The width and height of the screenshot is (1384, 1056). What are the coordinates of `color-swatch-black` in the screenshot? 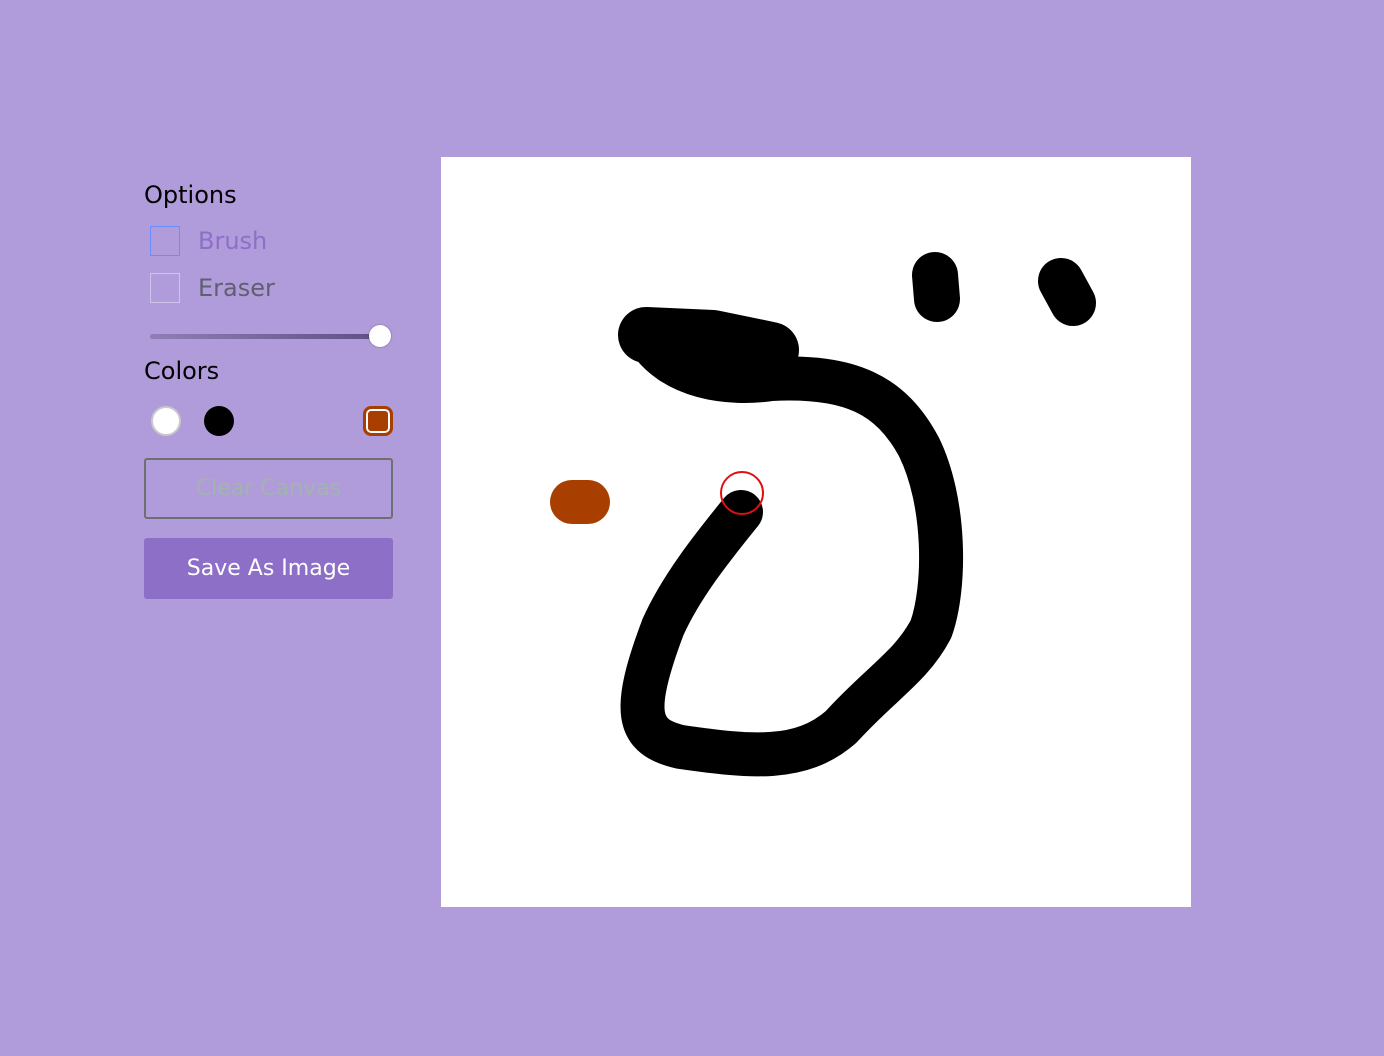 It's located at (219, 421).